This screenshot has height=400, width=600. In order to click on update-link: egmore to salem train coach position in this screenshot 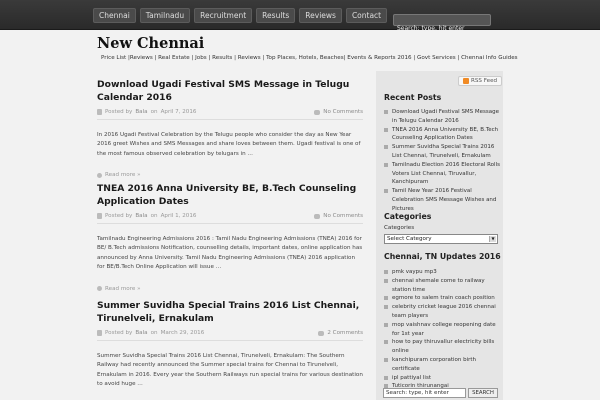, I will do `click(442, 298)`.